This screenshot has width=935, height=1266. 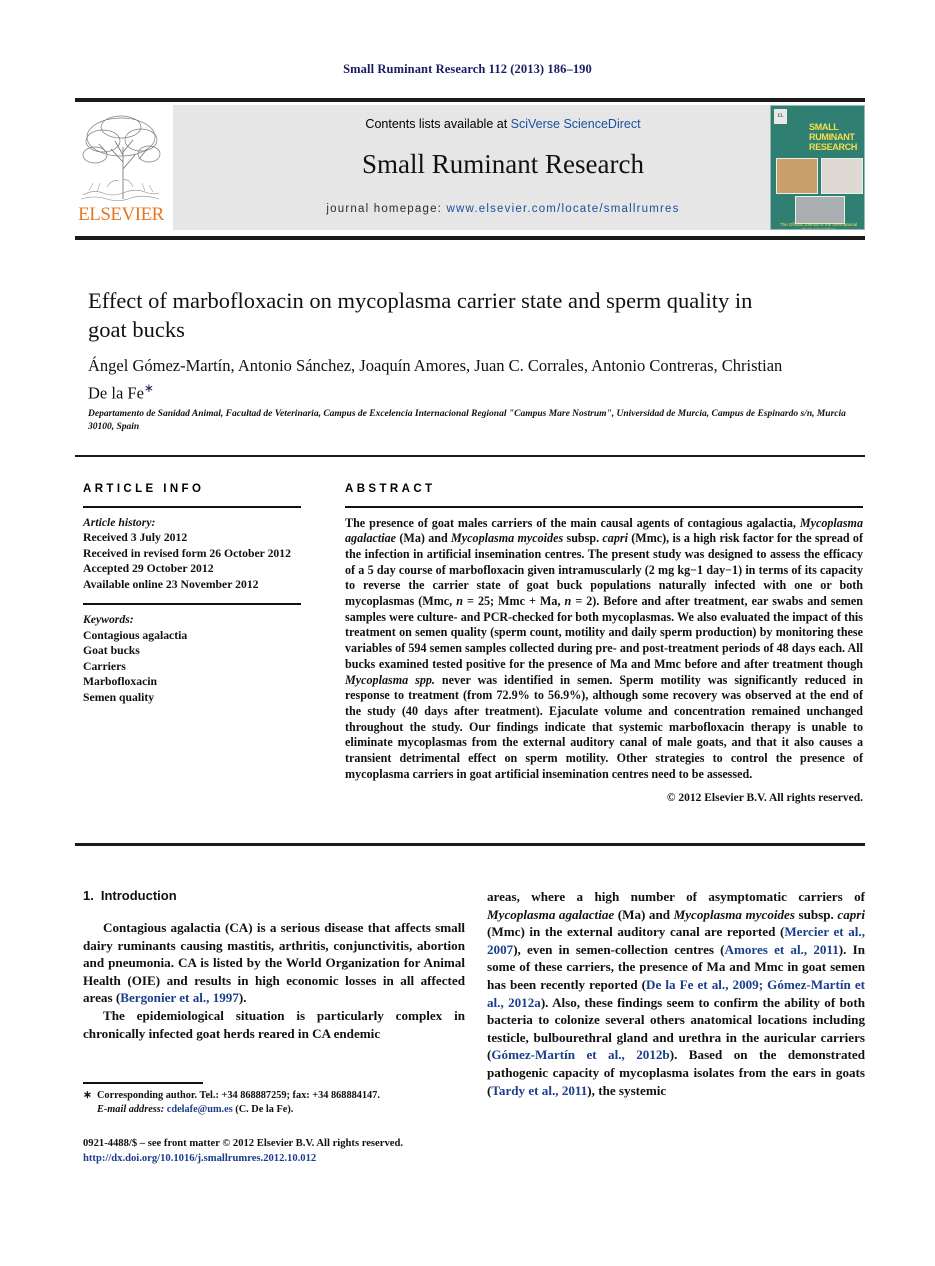 What do you see at coordinates (562, 209) in the screenshot?
I see `journal-homepage-link: www.elsevier.com/locate/smallrumres` at bounding box center [562, 209].